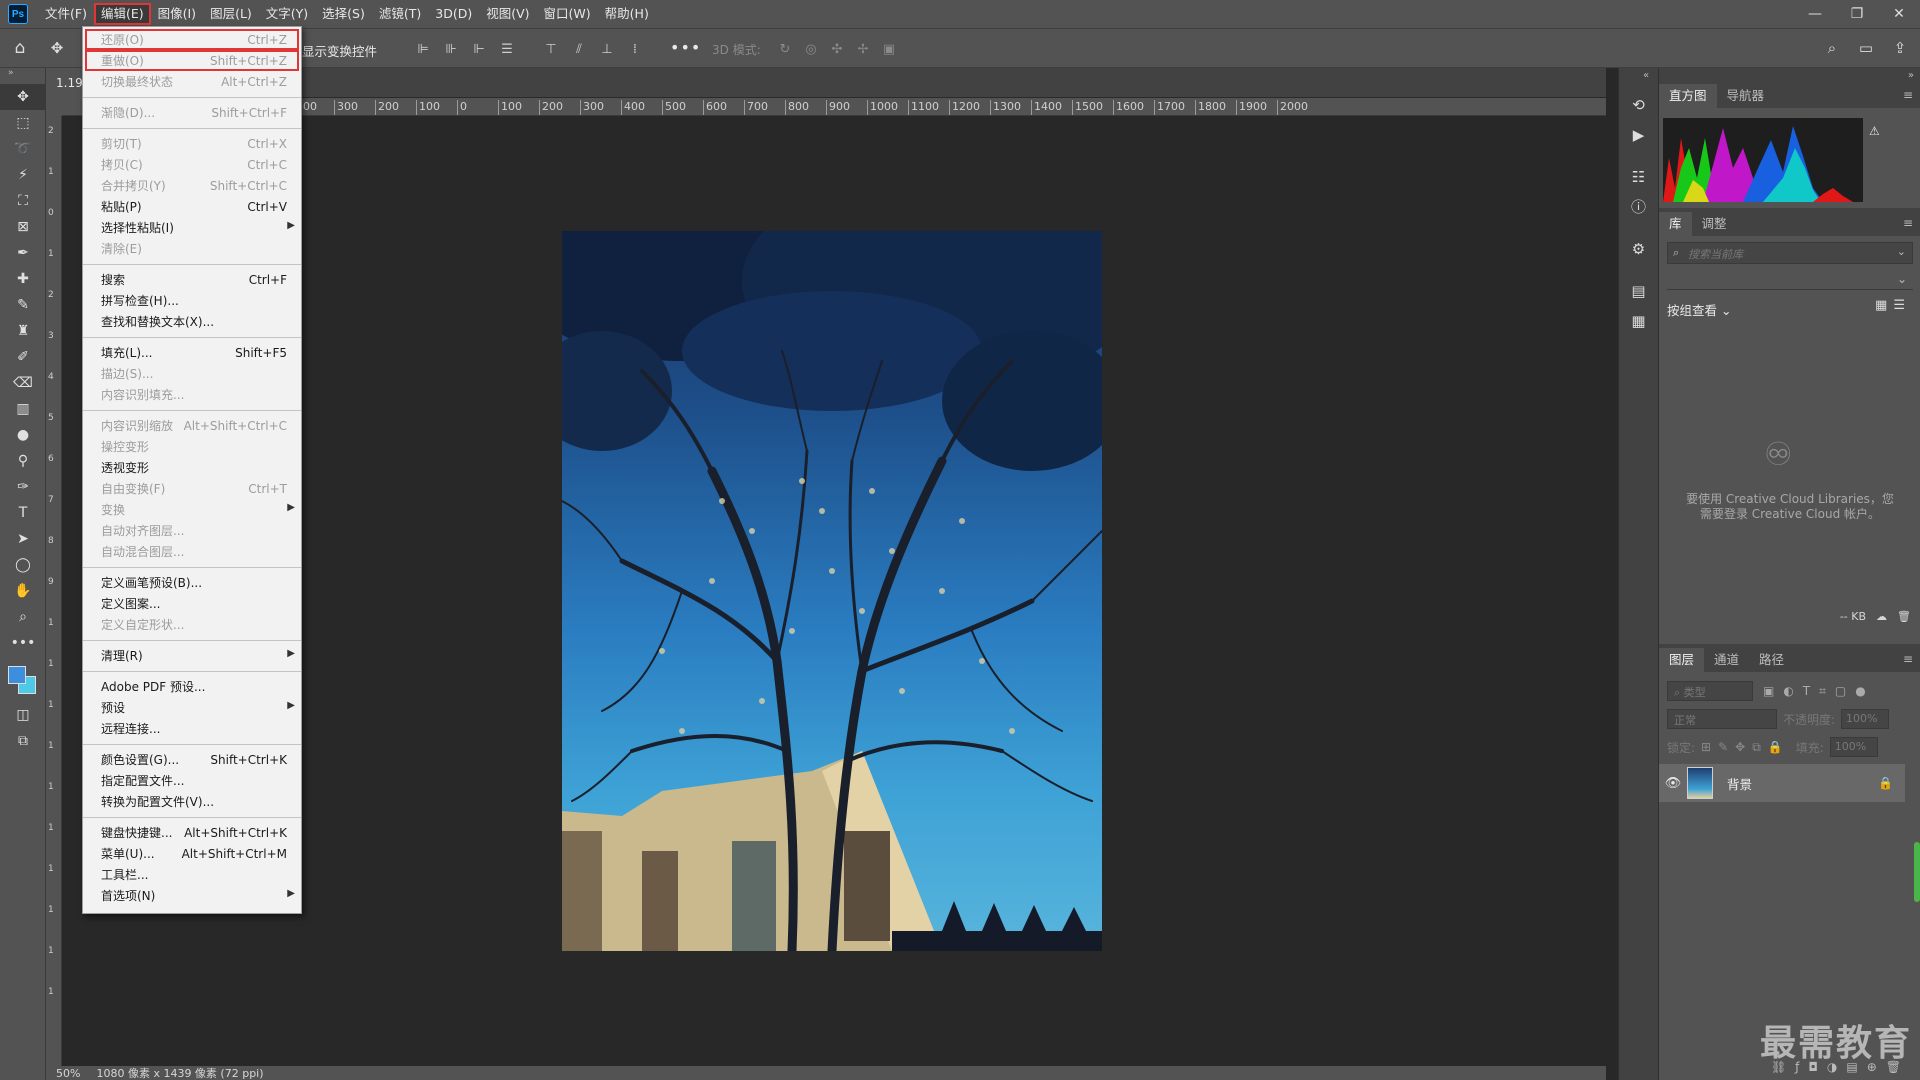 This screenshot has height=1080, width=1920. Describe the element at coordinates (1638, 177) in the screenshot. I see `brush-settings-icon: ☷` at that location.